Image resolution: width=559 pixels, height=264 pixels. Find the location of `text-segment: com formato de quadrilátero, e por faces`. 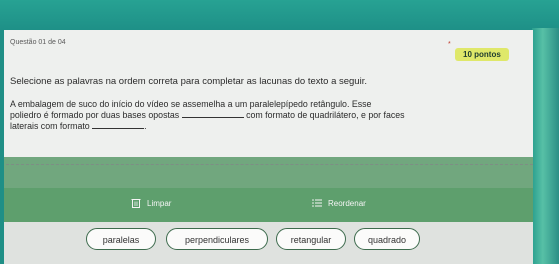

text-segment: com formato de quadrilátero, e por faces is located at coordinates (325, 115).